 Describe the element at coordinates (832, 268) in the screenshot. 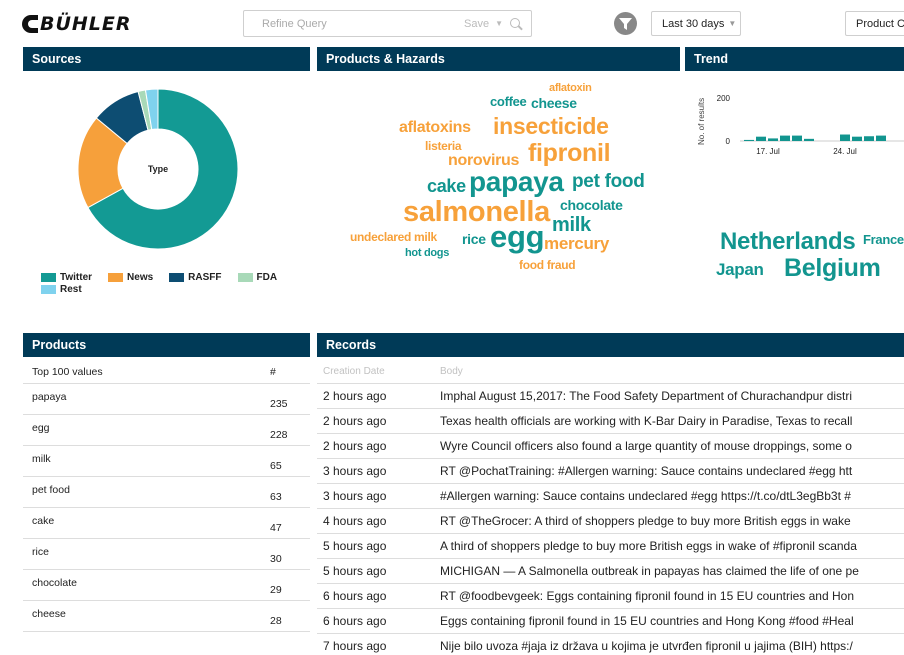

I see `word-belgium: Belgium` at that location.